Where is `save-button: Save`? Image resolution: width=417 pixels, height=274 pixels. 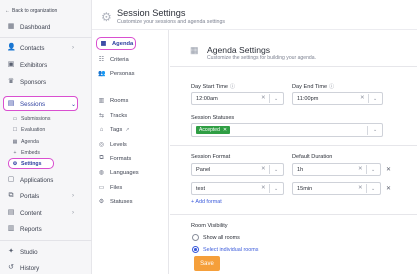 save-button: Save is located at coordinates (207, 263).